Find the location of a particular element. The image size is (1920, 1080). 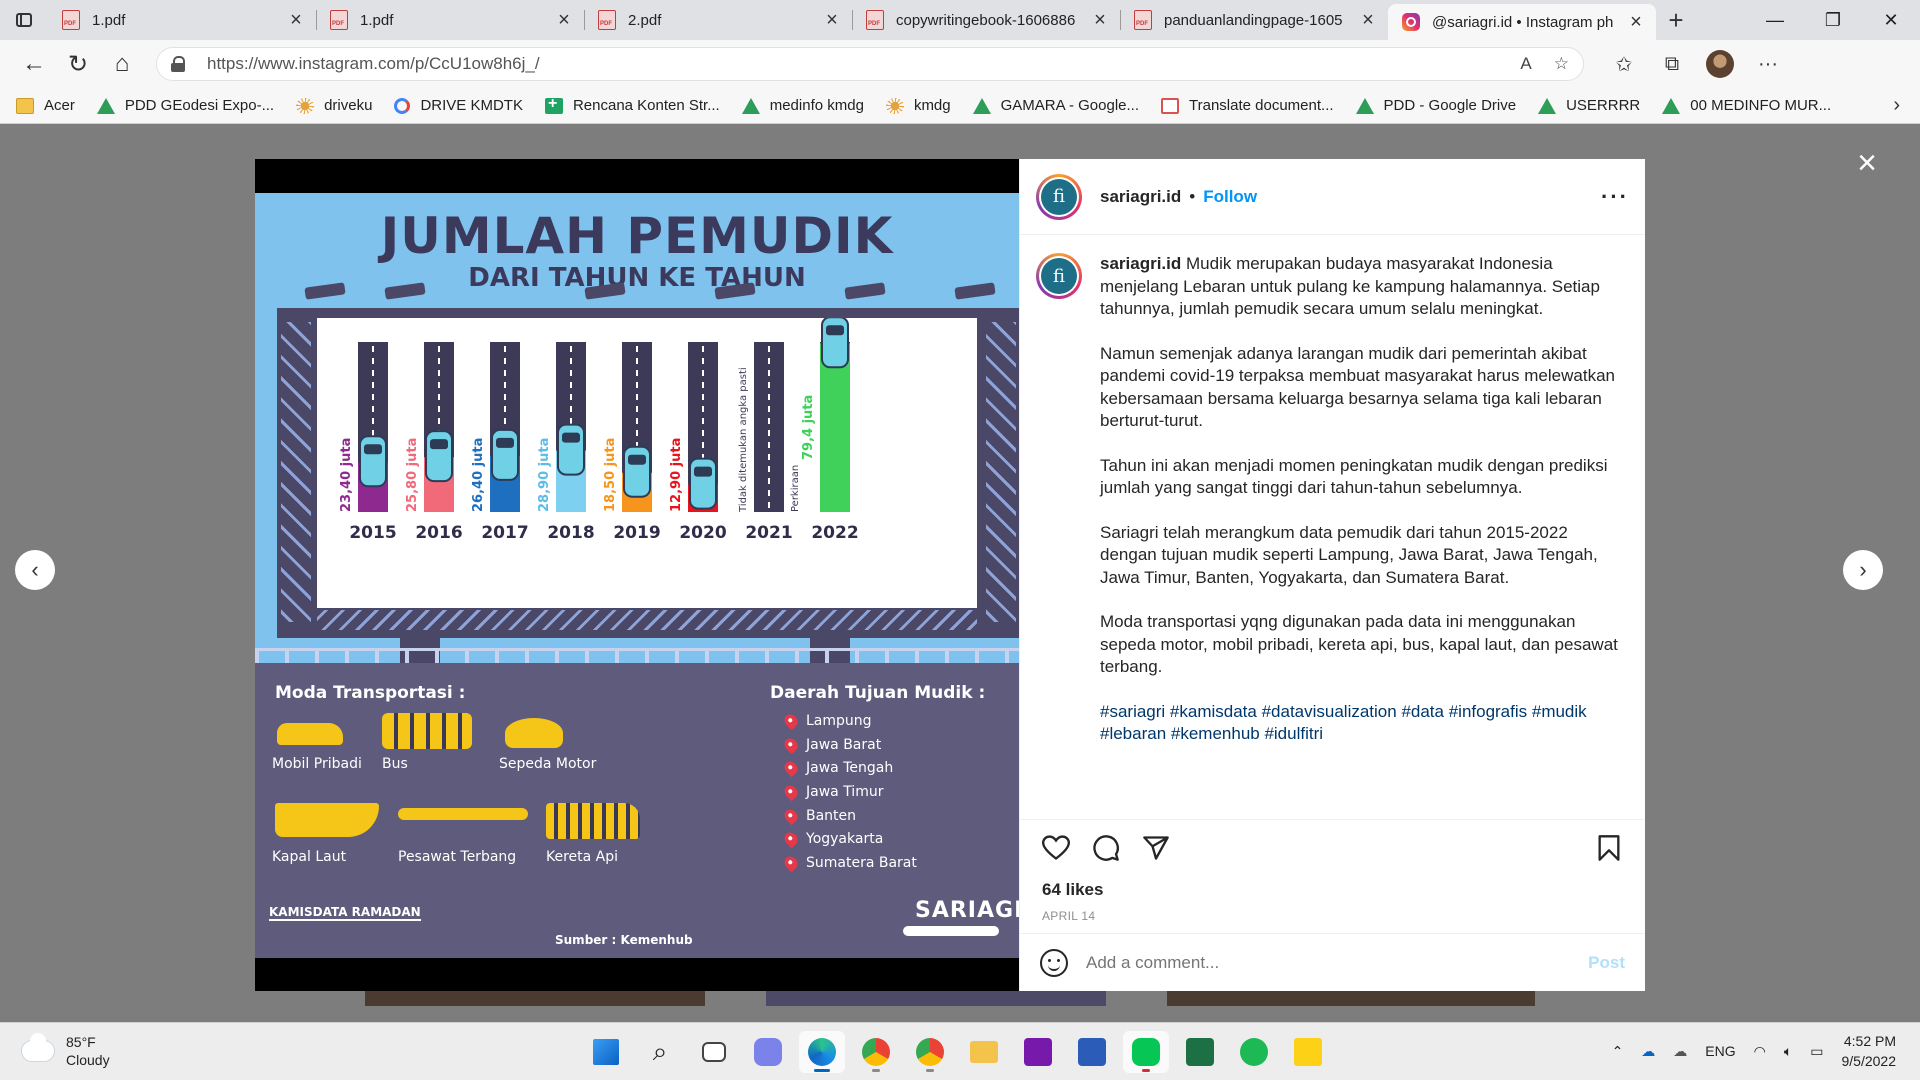

close-modal-icon: × is located at coordinates (1867, 163).